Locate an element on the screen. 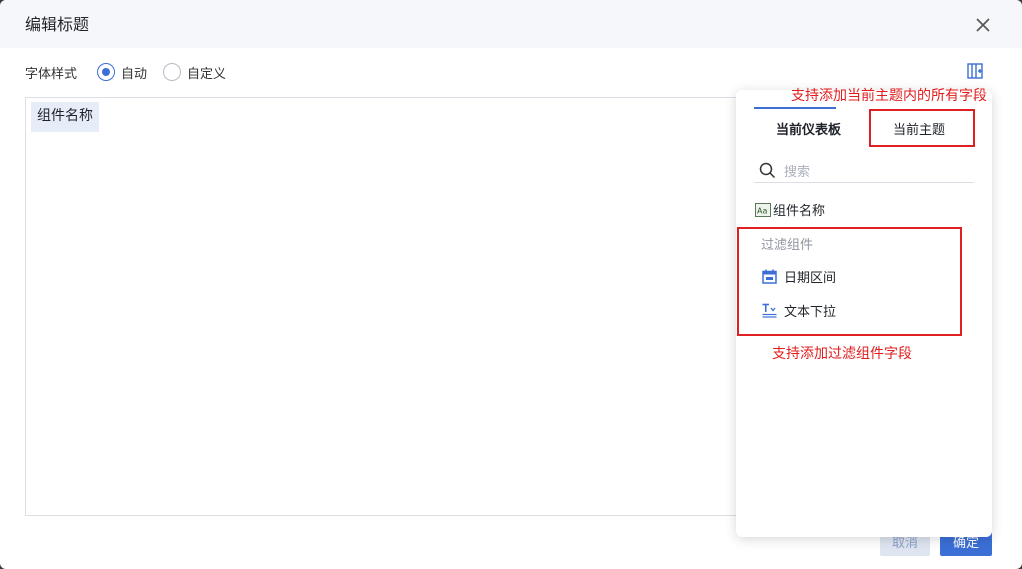  search-placeholder: 搜索 is located at coordinates (797, 172).